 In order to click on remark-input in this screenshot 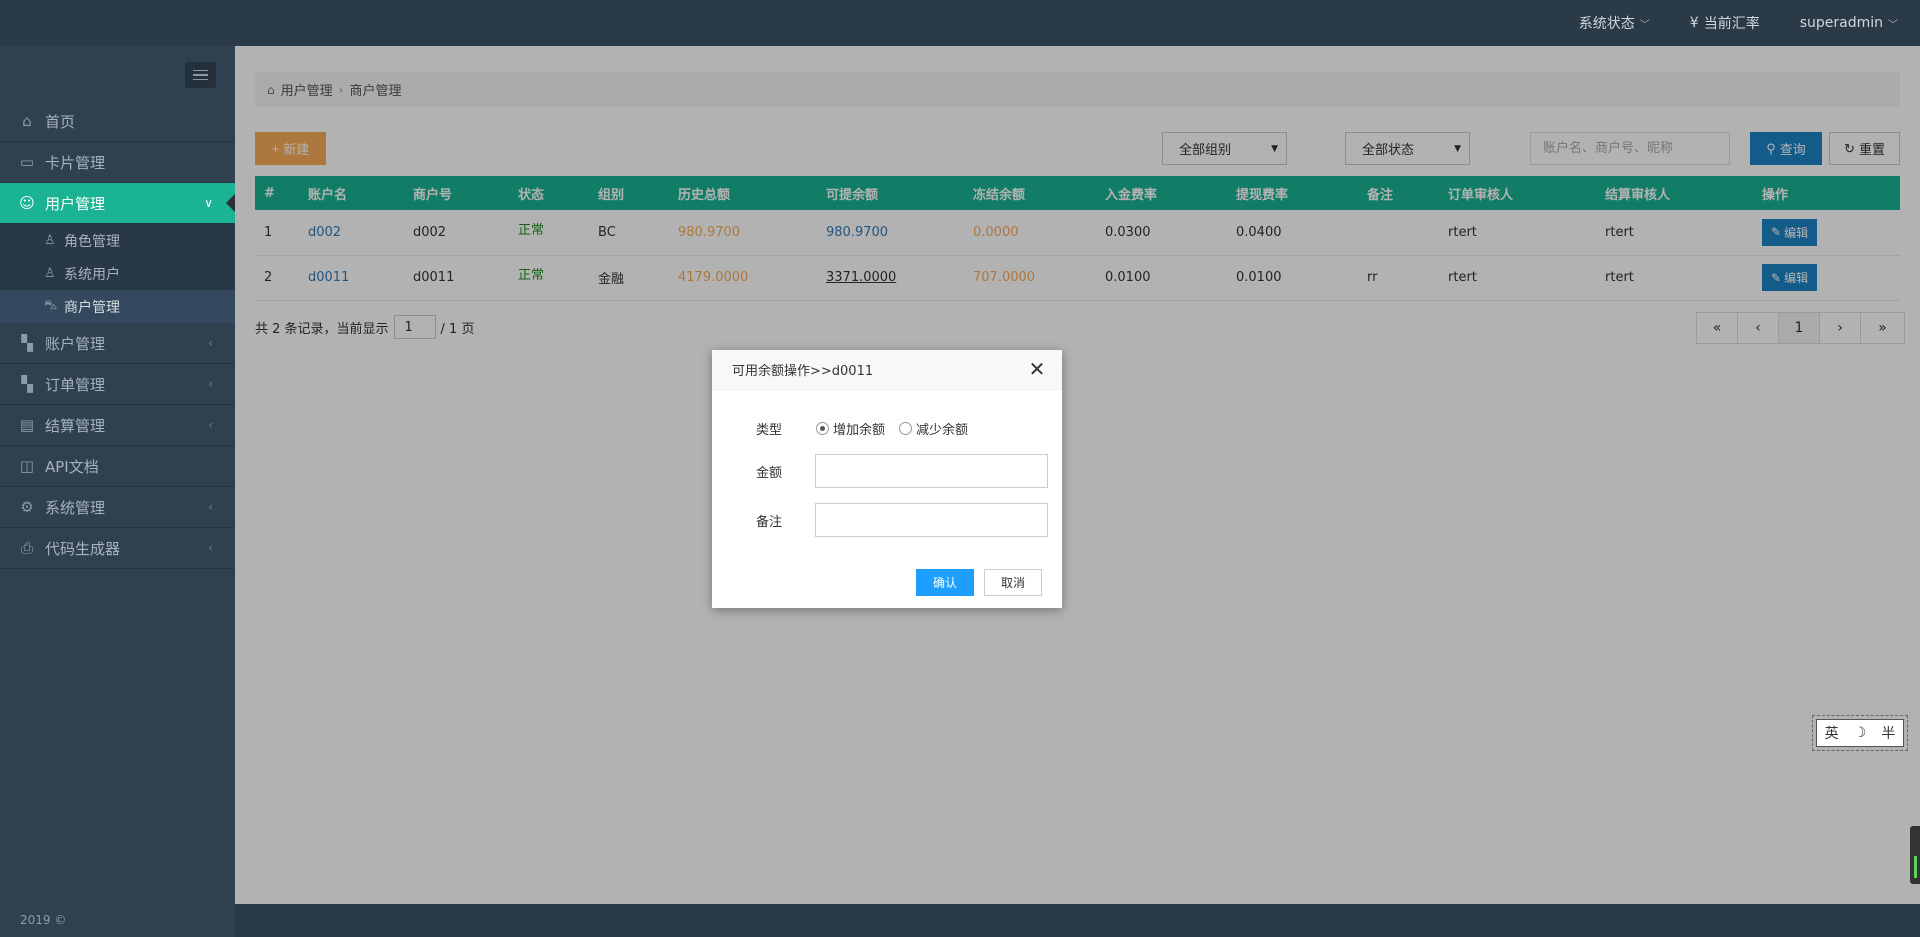, I will do `click(931, 520)`.